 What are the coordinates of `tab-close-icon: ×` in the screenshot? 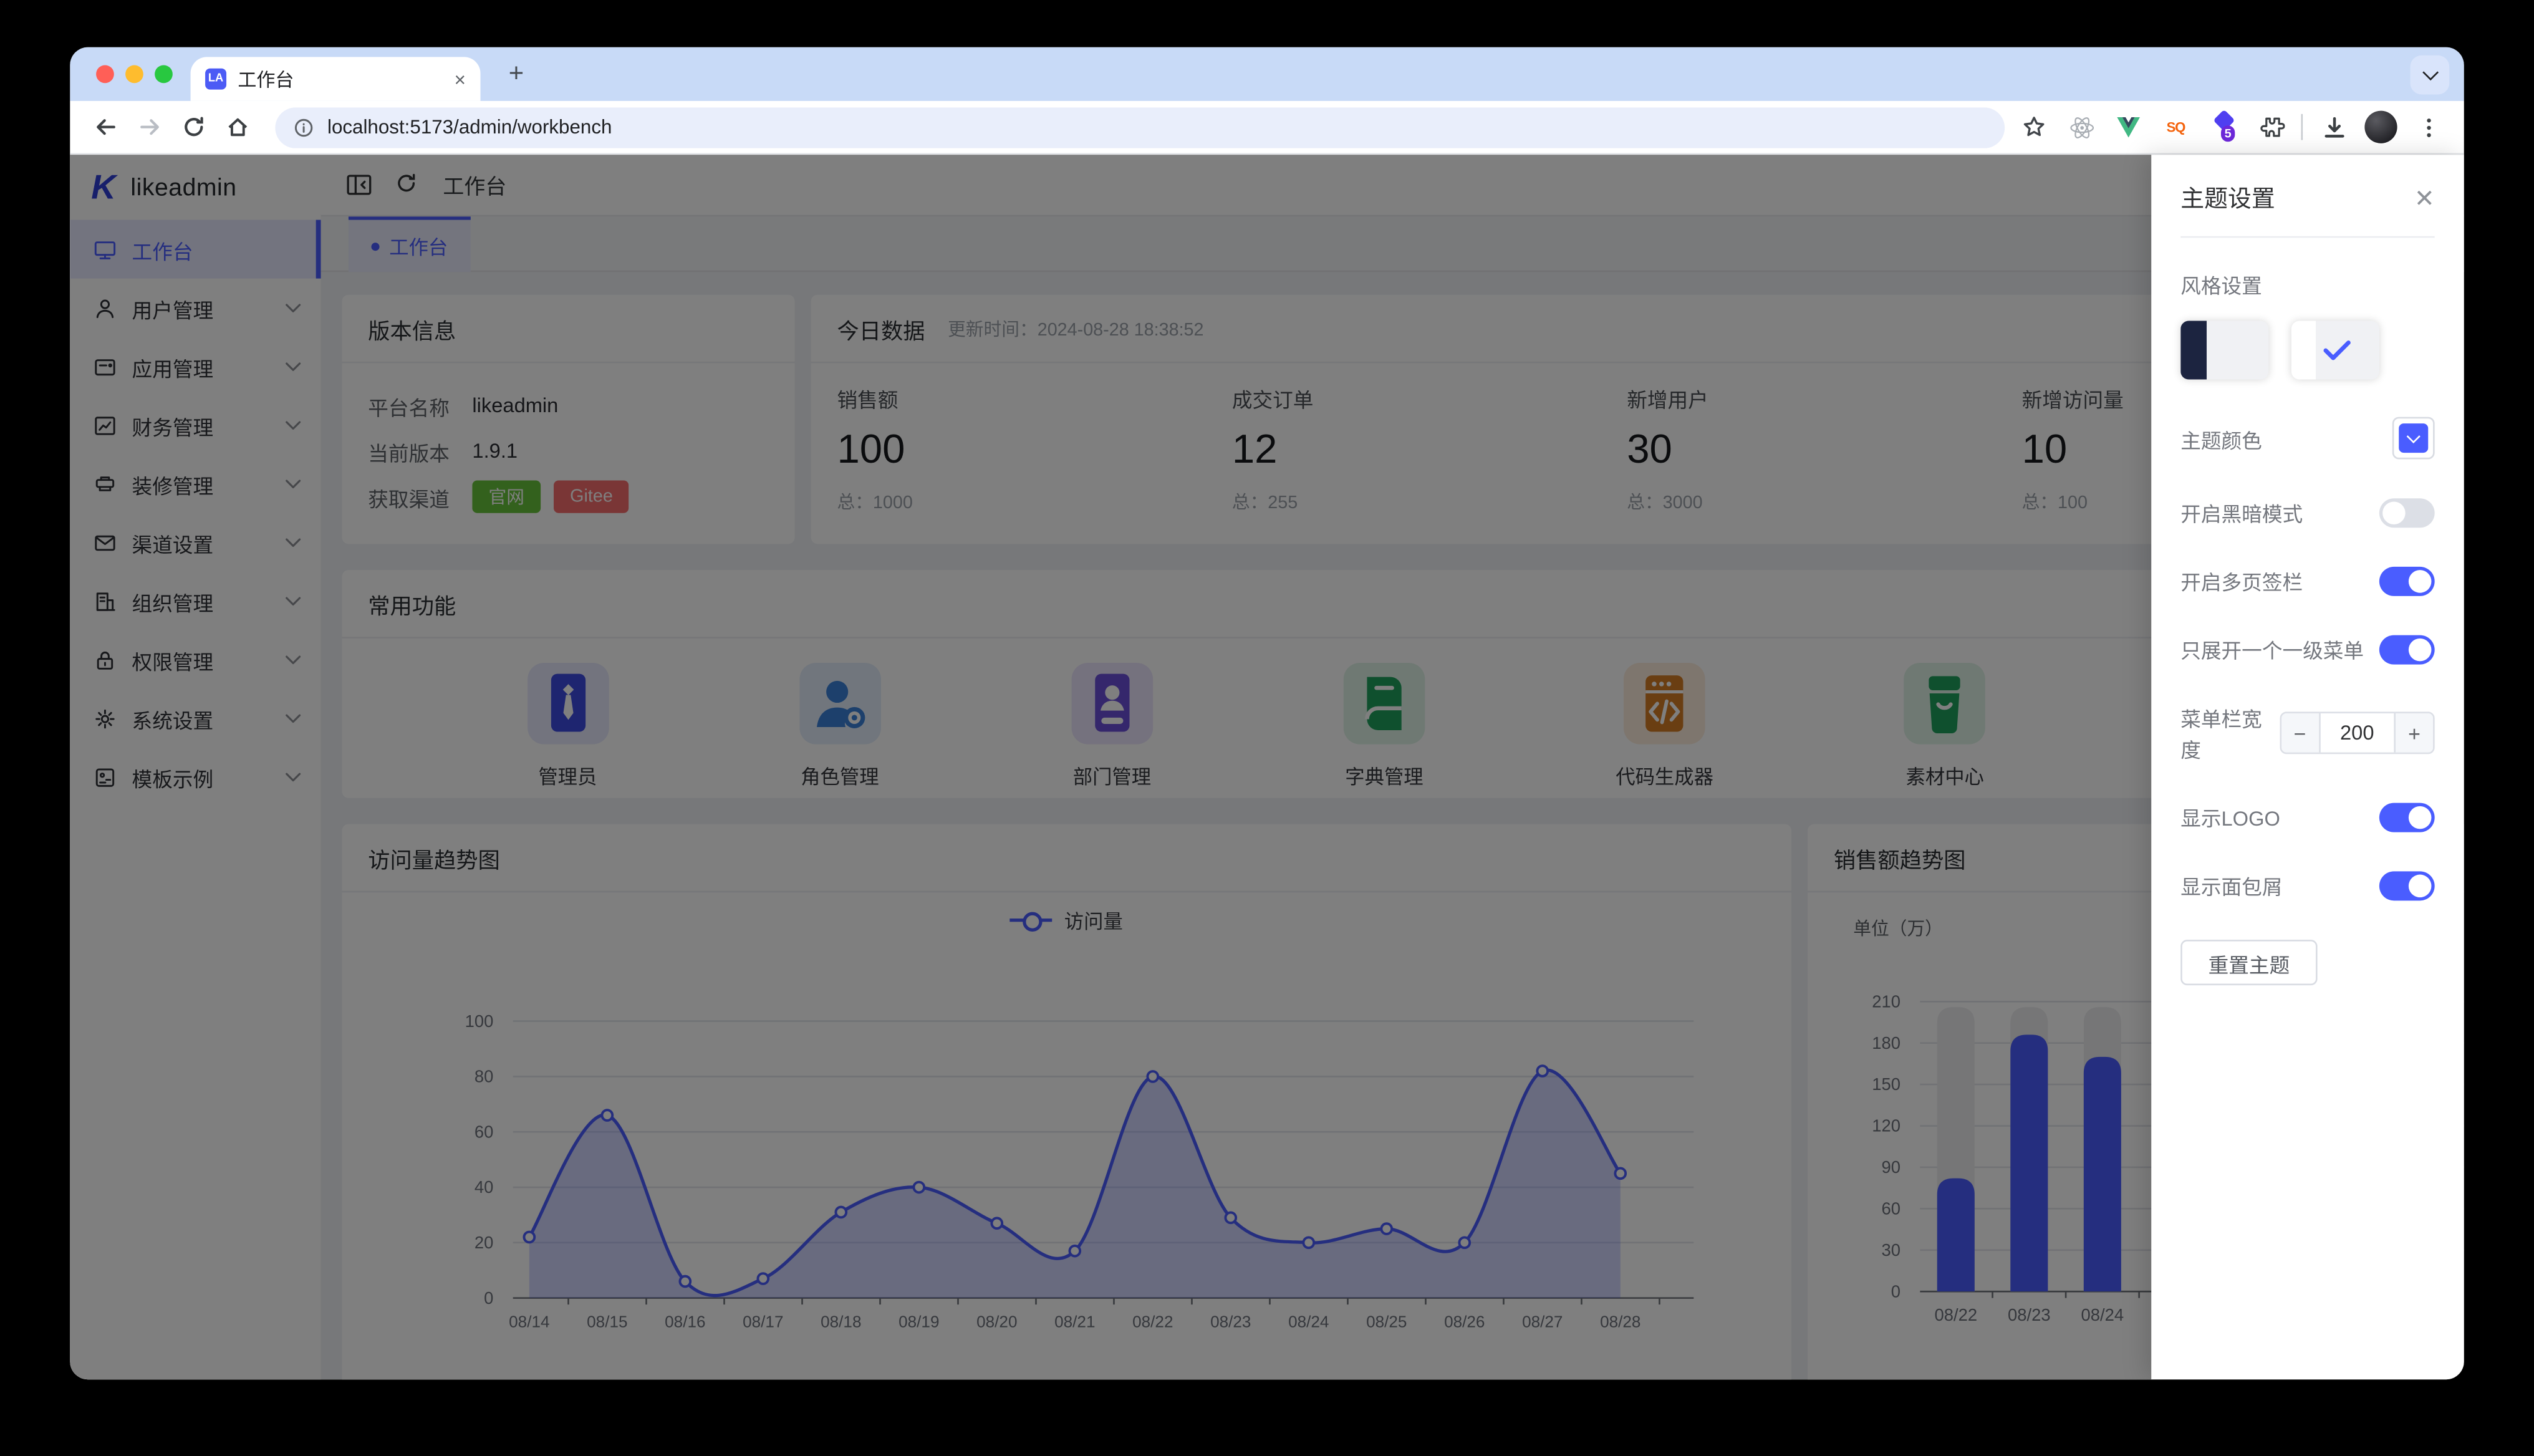 It's located at (460, 79).